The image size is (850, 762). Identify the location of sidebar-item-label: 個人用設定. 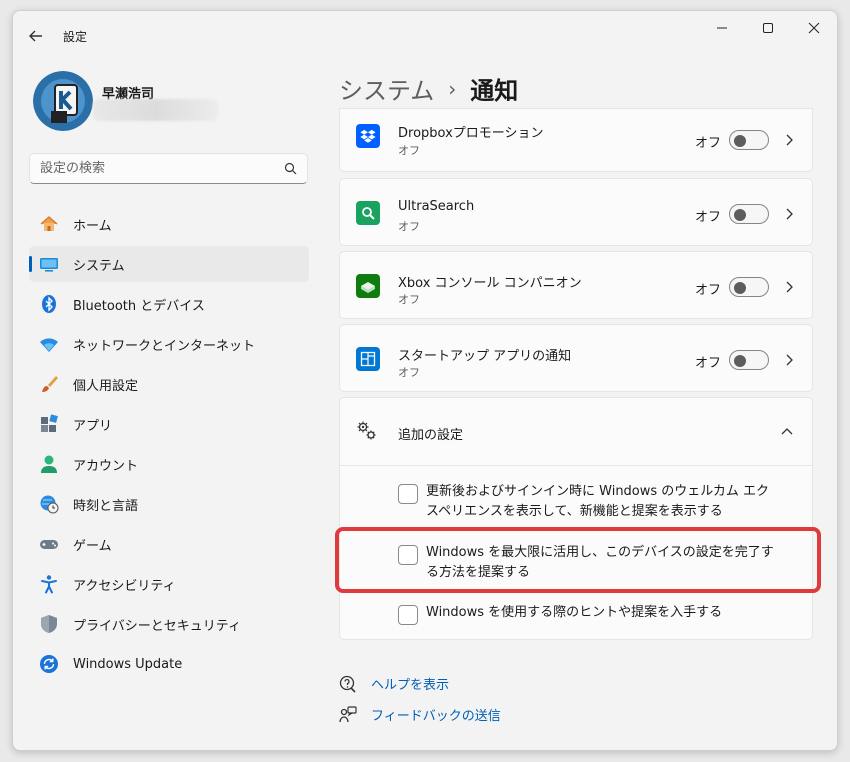
(106, 386).